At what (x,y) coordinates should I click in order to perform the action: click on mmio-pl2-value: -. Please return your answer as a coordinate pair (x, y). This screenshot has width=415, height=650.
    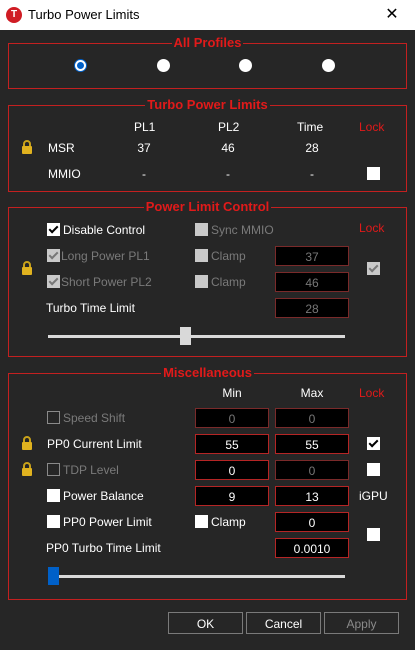
    Looking at the image, I should click on (228, 174).